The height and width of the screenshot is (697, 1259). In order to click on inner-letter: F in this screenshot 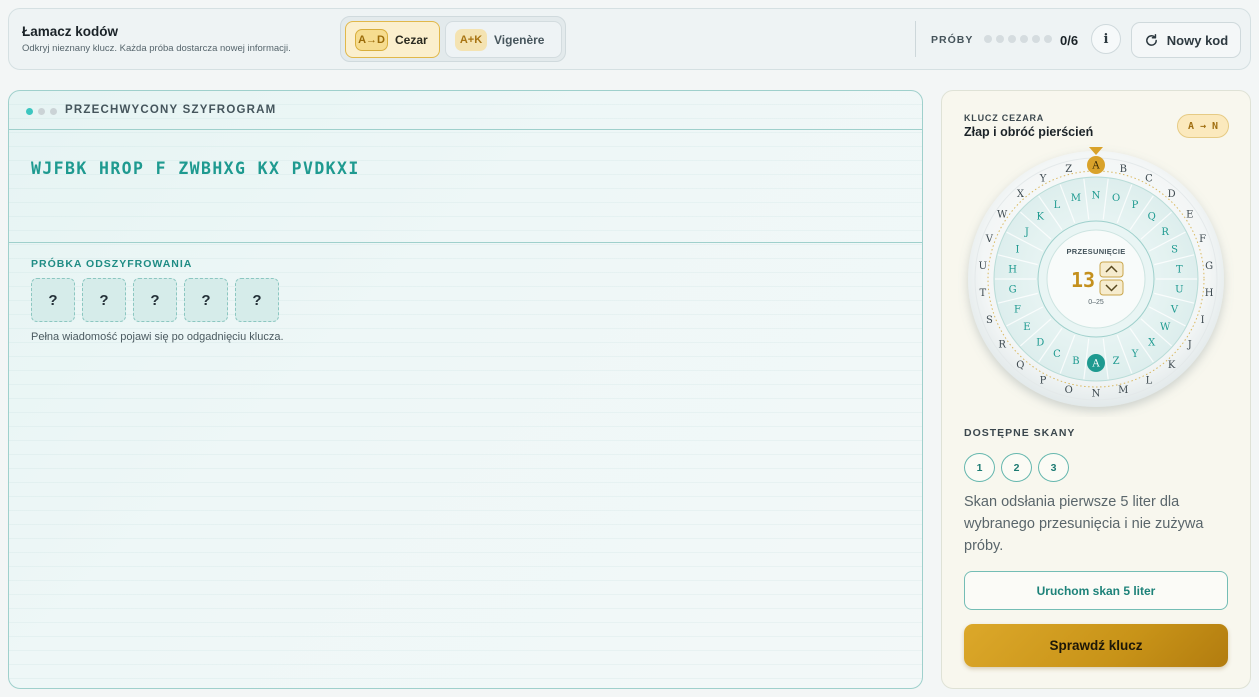, I will do `click(1017, 309)`.